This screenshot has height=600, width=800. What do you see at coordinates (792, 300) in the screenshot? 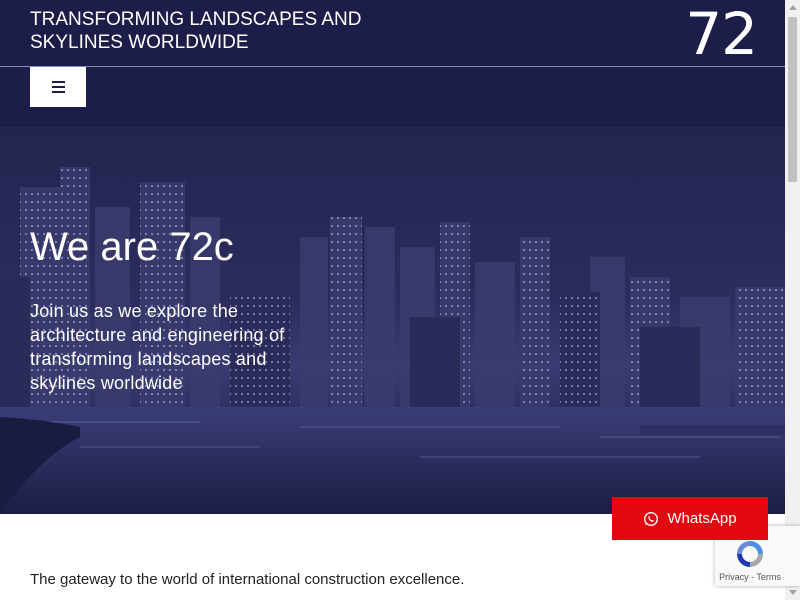
I see `page-scrollbar` at bounding box center [792, 300].